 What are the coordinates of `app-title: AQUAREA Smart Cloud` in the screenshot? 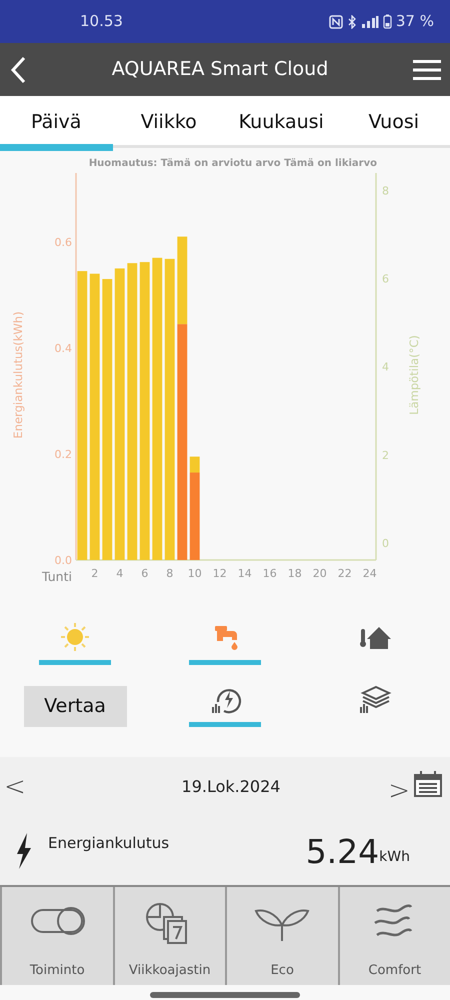 It's located at (220, 69).